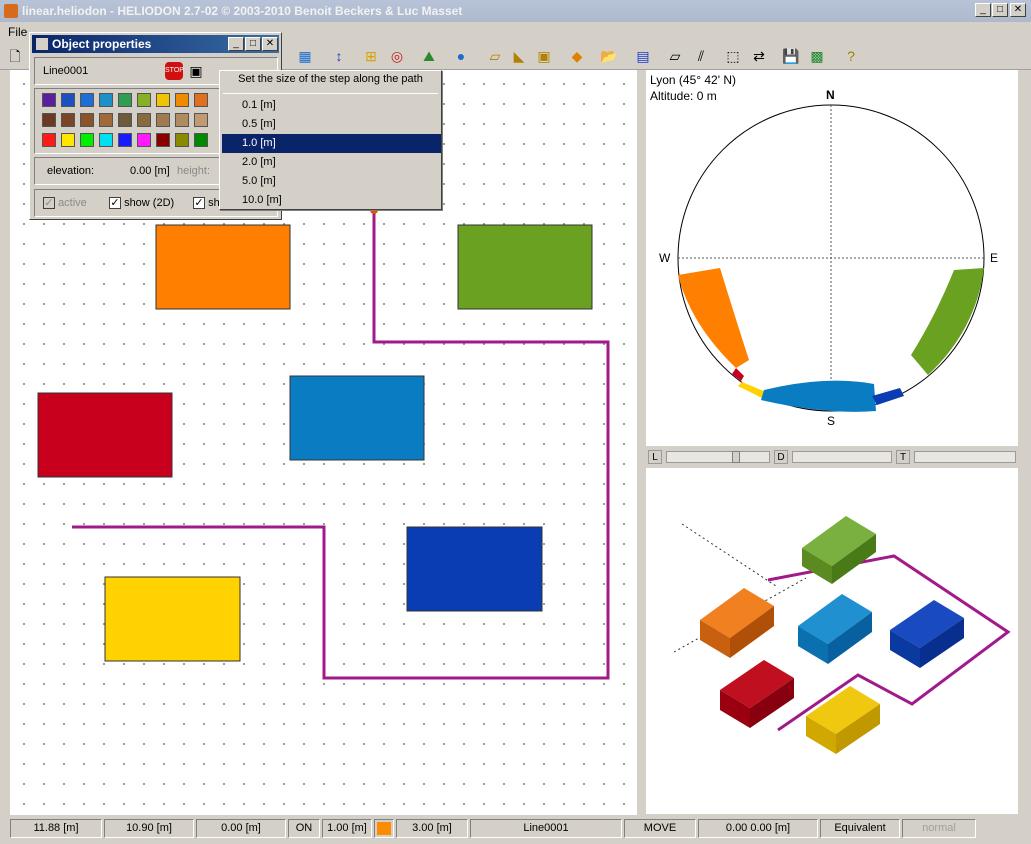  What do you see at coordinates (331, 124) in the screenshot?
I see `step-option-0.5: 0.5 [m]` at bounding box center [331, 124].